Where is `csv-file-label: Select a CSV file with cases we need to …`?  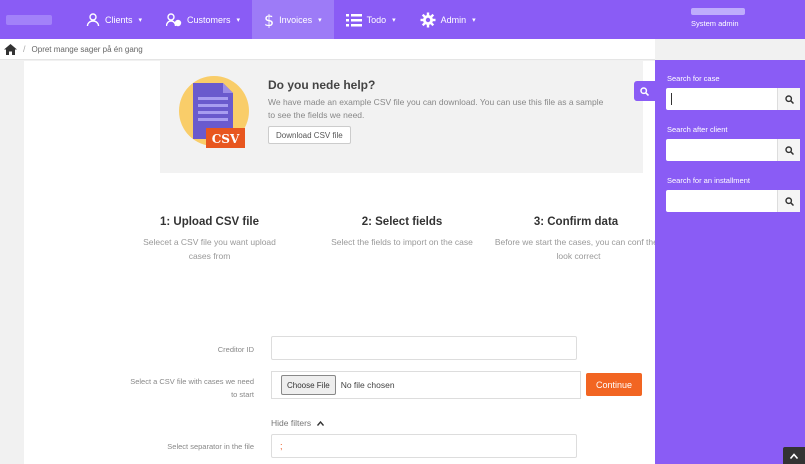 csv-file-label: Select a CSV file with cases we need to … is located at coordinates (192, 388).